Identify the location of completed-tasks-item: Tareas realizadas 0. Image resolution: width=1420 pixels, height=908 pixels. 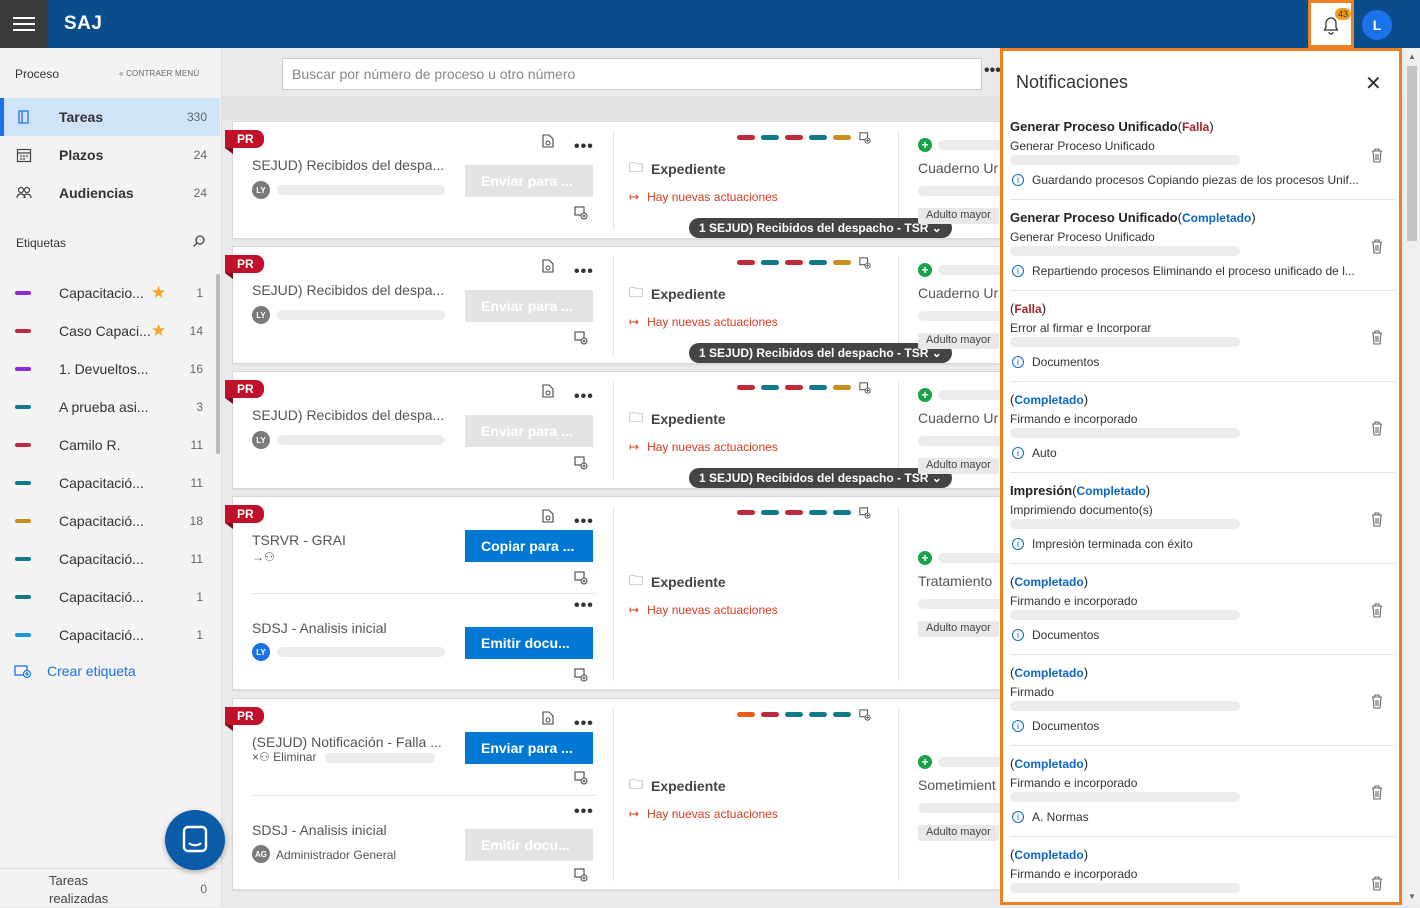
(110, 887).